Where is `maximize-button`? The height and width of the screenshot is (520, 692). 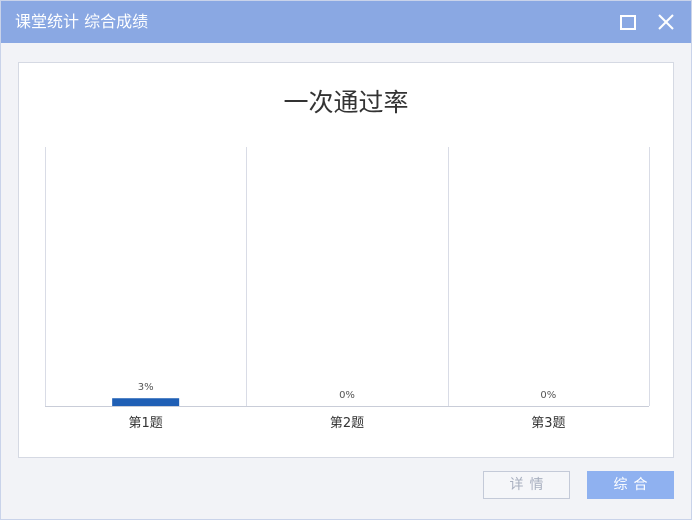 maximize-button is located at coordinates (628, 22).